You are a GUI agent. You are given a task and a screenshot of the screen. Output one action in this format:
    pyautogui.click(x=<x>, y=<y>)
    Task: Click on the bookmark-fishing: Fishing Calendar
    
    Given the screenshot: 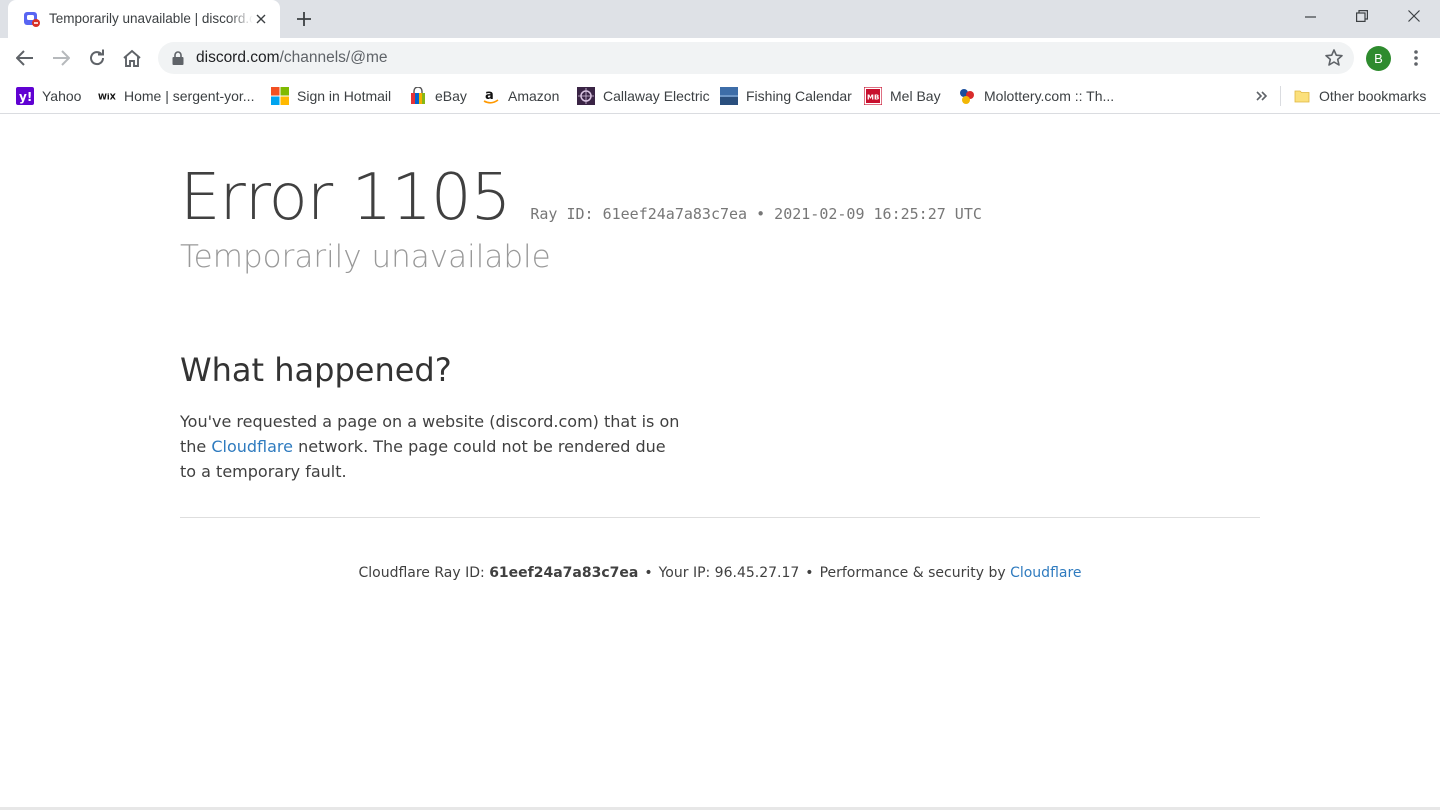 What is the action you would take?
    pyautogui.click(x=786, y=96)
    